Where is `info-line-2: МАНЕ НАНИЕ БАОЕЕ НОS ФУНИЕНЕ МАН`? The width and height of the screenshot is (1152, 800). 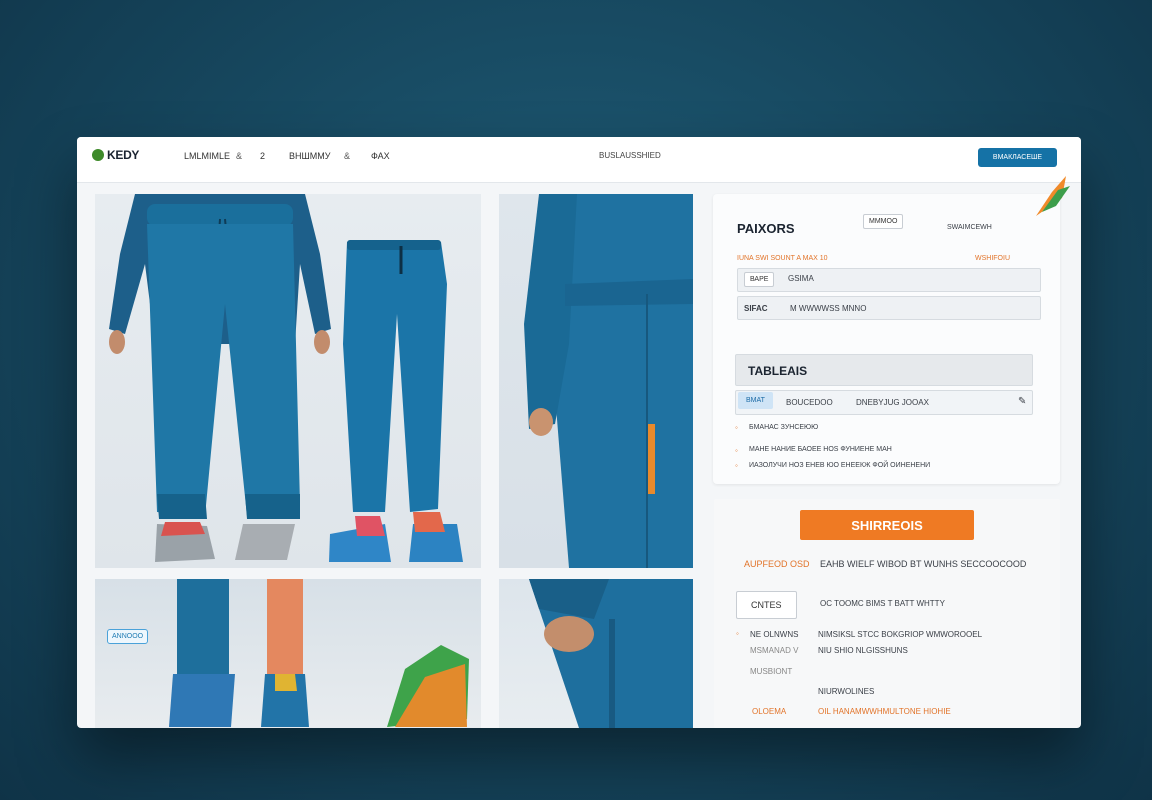 info-line-2: МАНЕ НАНИЕ БАОЕЕ НОS ФУНИЕНЕ МАН is located at coordinates (820, 449).